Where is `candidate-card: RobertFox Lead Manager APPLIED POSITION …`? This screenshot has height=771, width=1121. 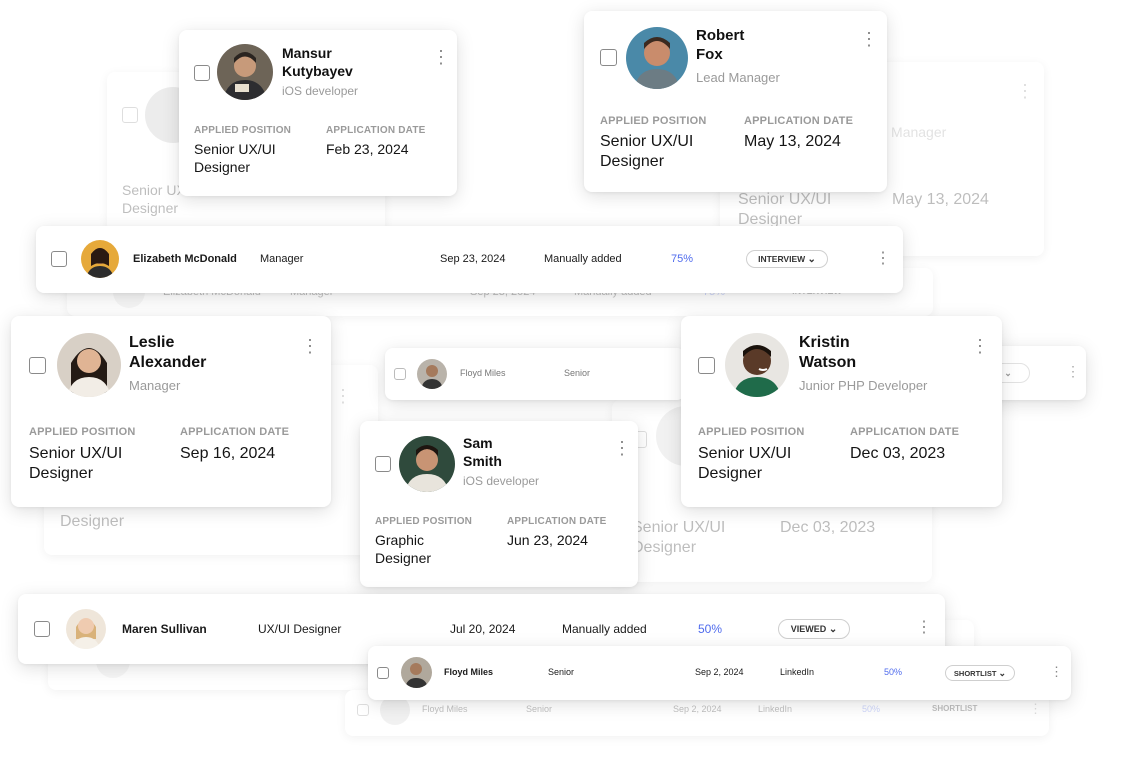
candidate-card: RobertFox Lead Manager APPLIED POSITION … is located at coordinates (735, 101).